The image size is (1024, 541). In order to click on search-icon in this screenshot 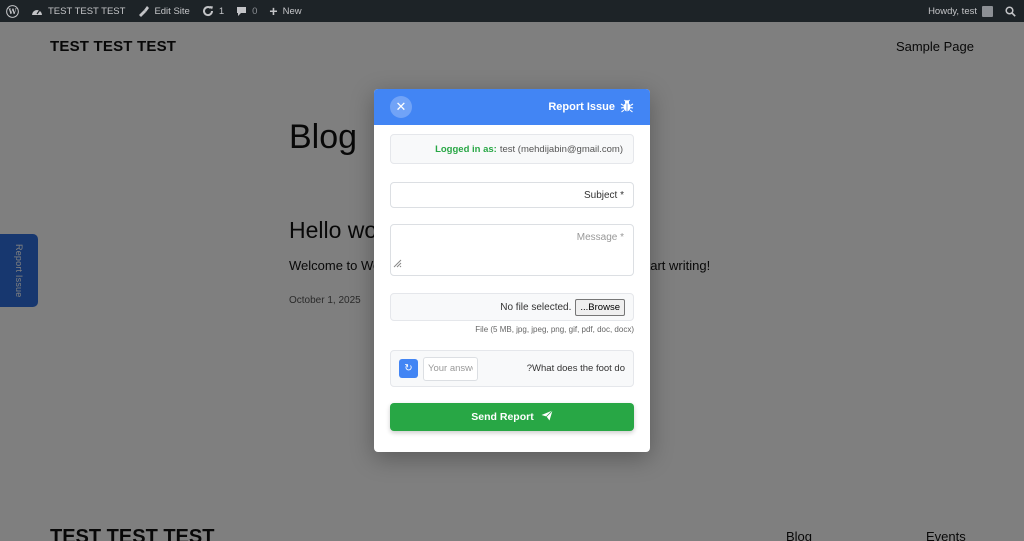, I will do `click(1010, 11)`.